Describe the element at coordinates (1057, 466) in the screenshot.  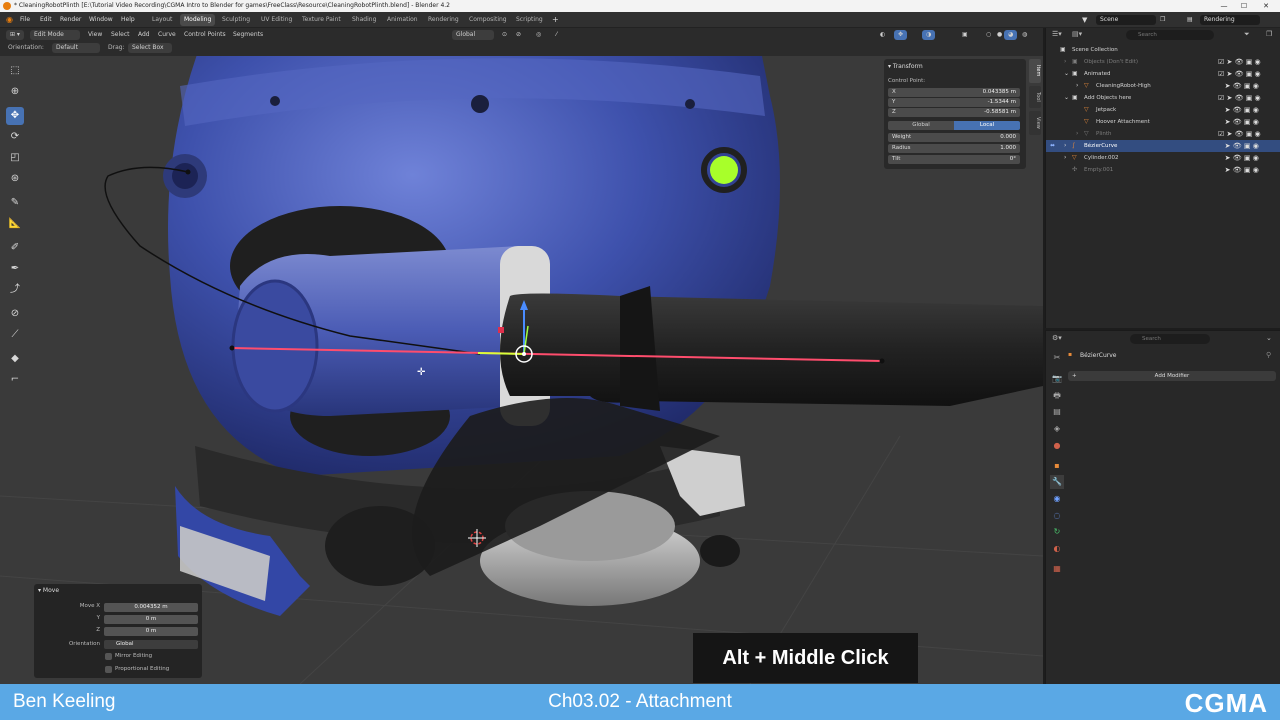
I see `object-properties-icon: ▪` at that location.